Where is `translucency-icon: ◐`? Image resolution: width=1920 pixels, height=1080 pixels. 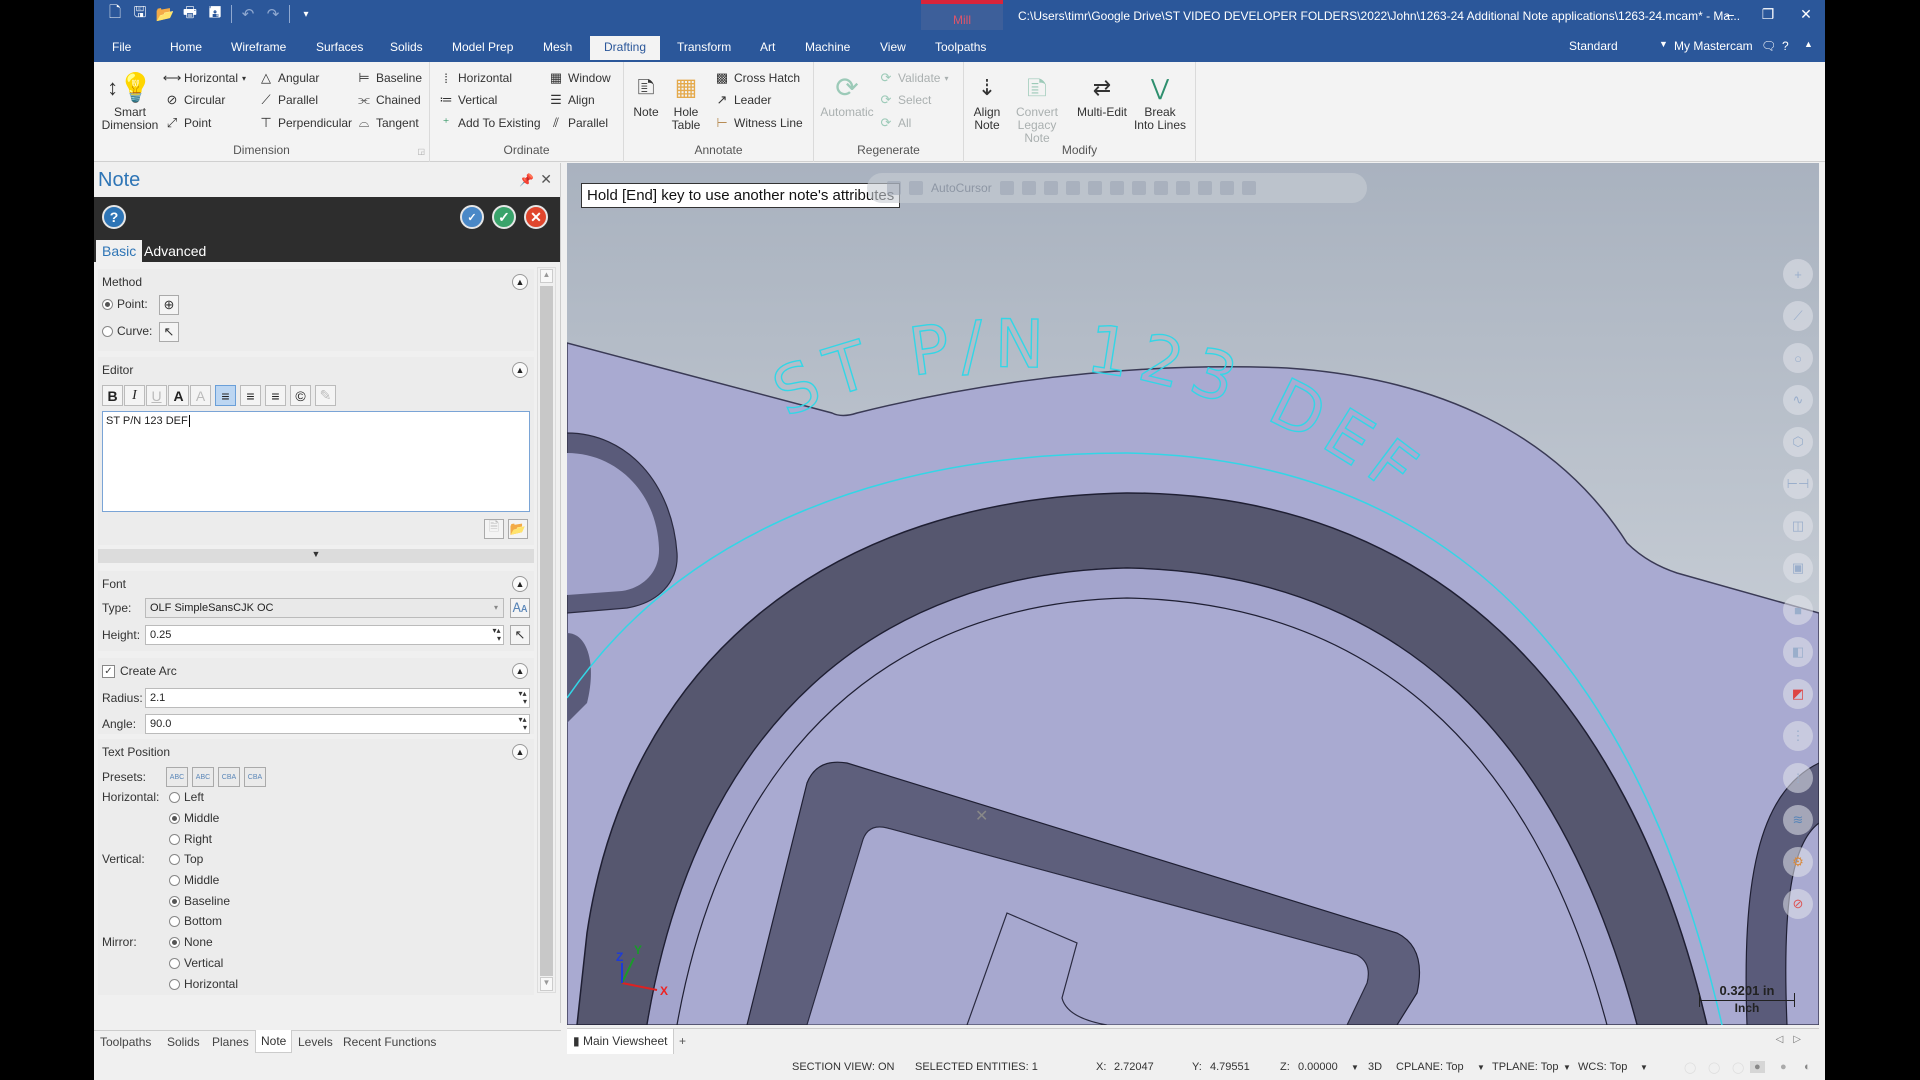 translucency-icon: ◐ is located at coordinates (1807, 1067).